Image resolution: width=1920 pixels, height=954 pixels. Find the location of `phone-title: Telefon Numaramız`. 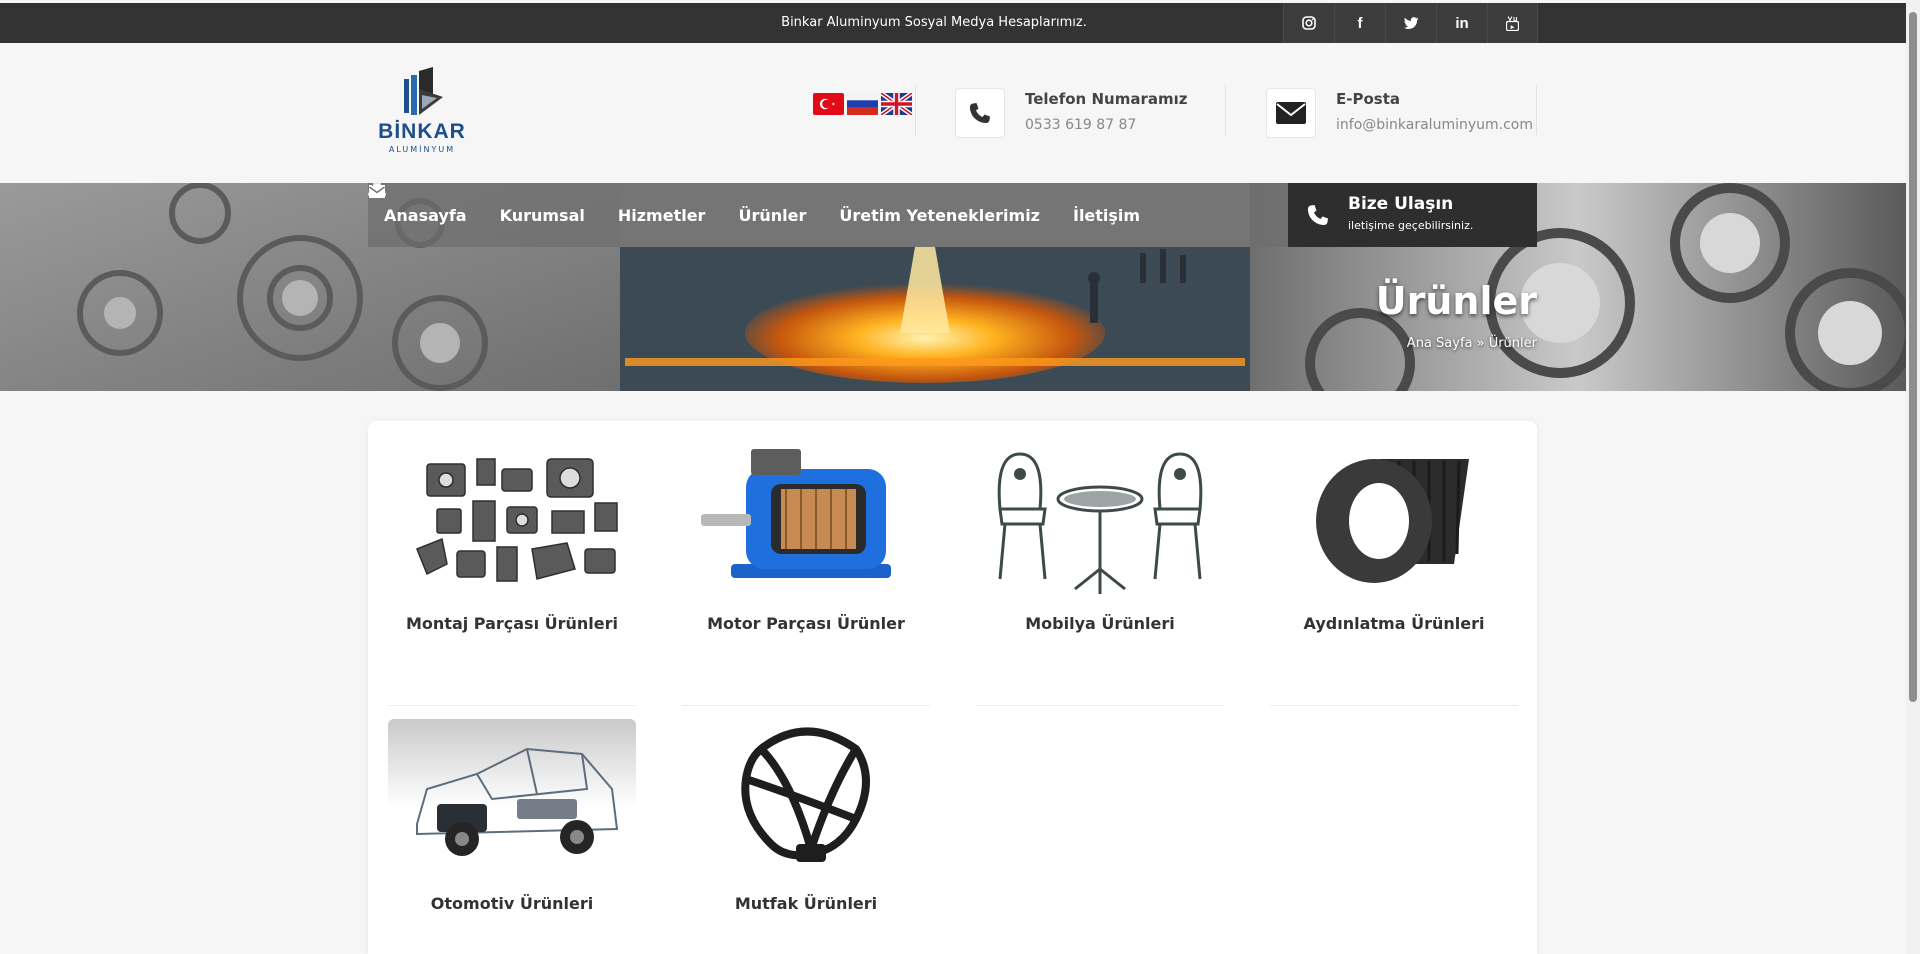

phone-title: Telefon Numaramız is located at coordinates (1106, 99).